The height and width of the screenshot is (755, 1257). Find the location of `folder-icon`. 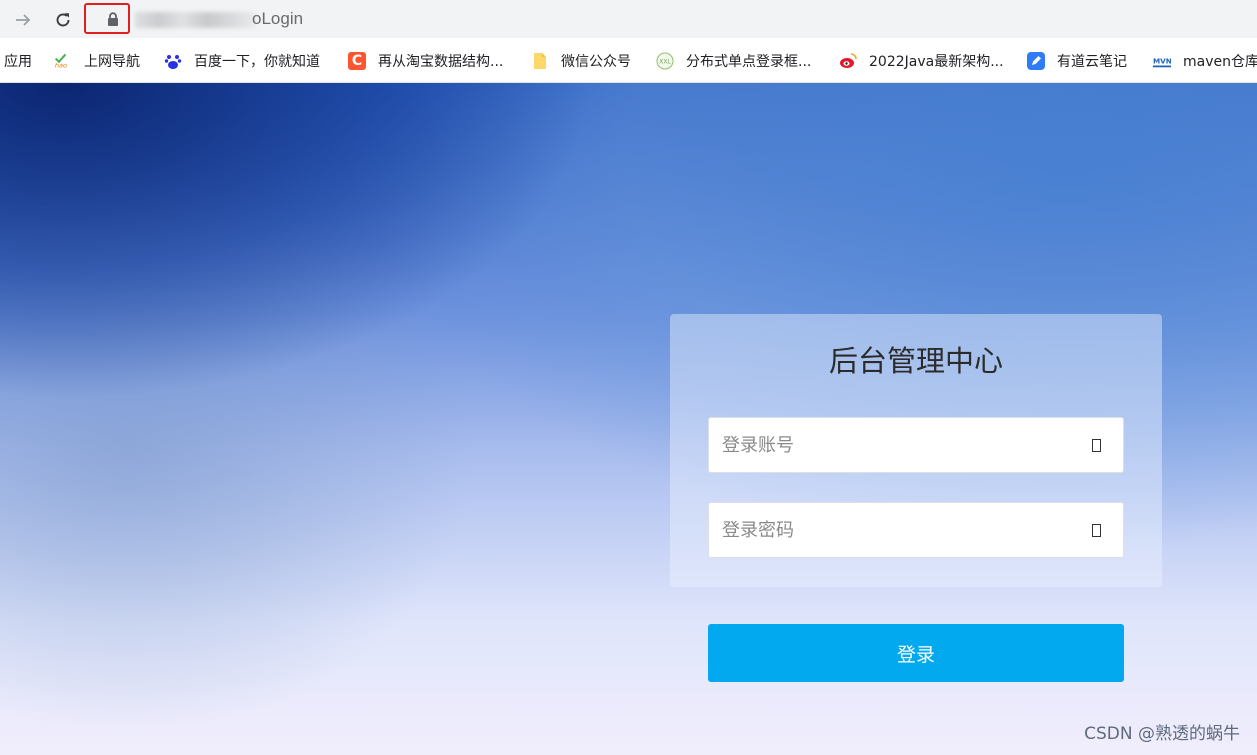

folder-icon is located at coordinates (540, 61).